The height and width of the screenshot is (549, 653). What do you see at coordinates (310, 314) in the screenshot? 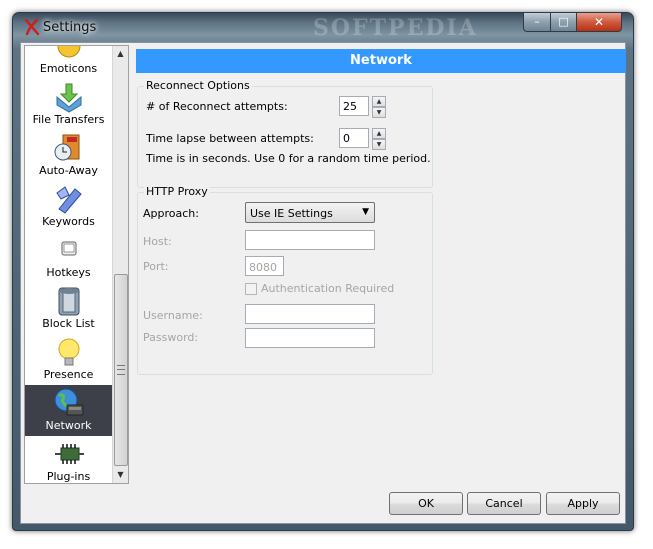
I see `username-input` at bounding box center [310, 314].